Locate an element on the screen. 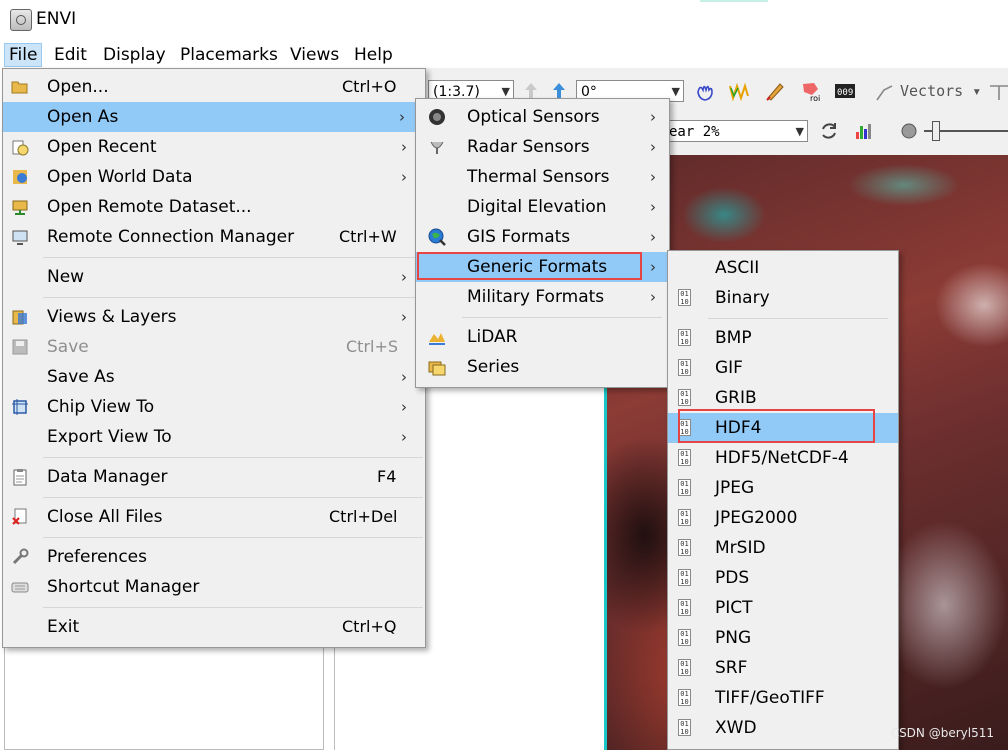 This screenshot has height=750, width=1008. menu-item-remote-connection-manager: Remote Connection Manager Ctrl+W is located at coordinates (214, 237).